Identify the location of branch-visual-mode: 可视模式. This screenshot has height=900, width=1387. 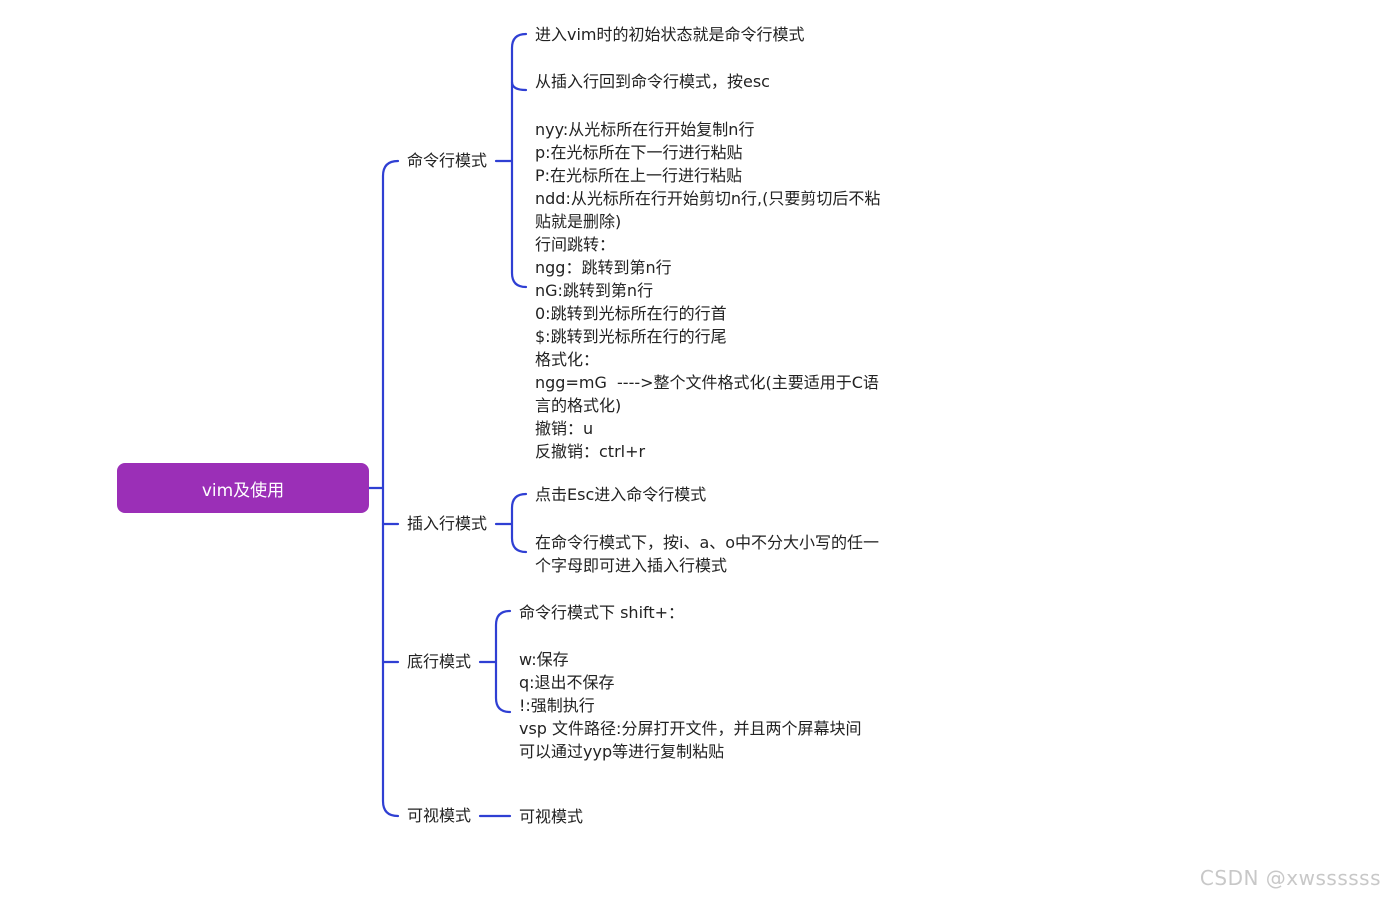
(439, 816).